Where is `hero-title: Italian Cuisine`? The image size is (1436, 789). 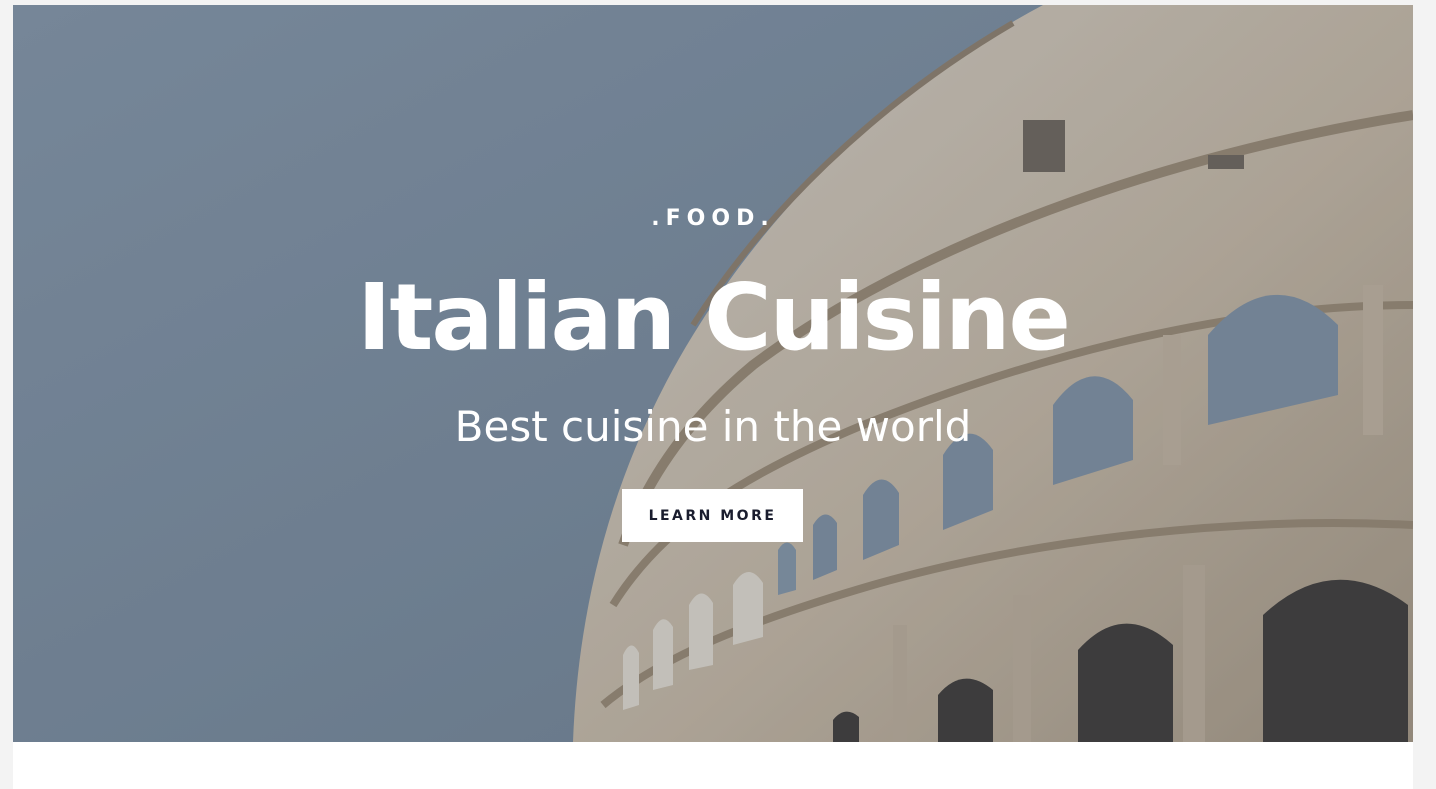 hero-title: Italian Cuisine is located at coordinates (714, 317).